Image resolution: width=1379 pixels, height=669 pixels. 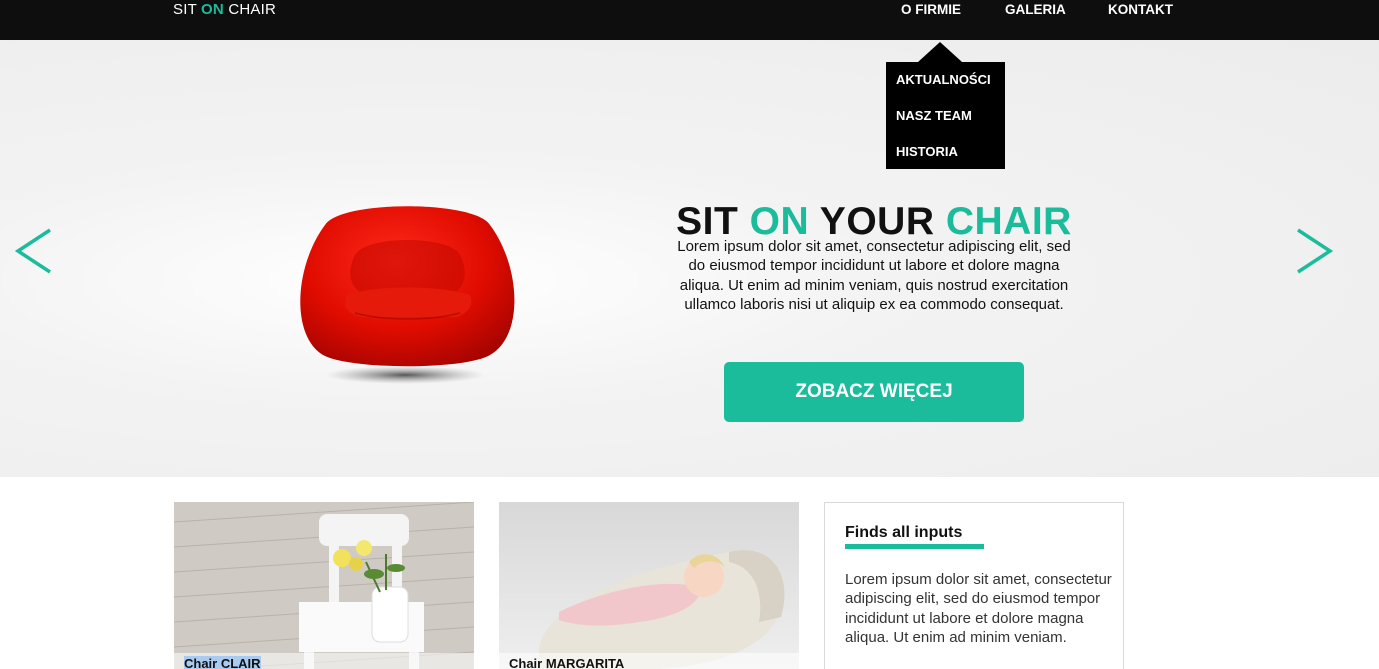 I want to click on logo-text-accent: ON, so click(x=212, y=9).